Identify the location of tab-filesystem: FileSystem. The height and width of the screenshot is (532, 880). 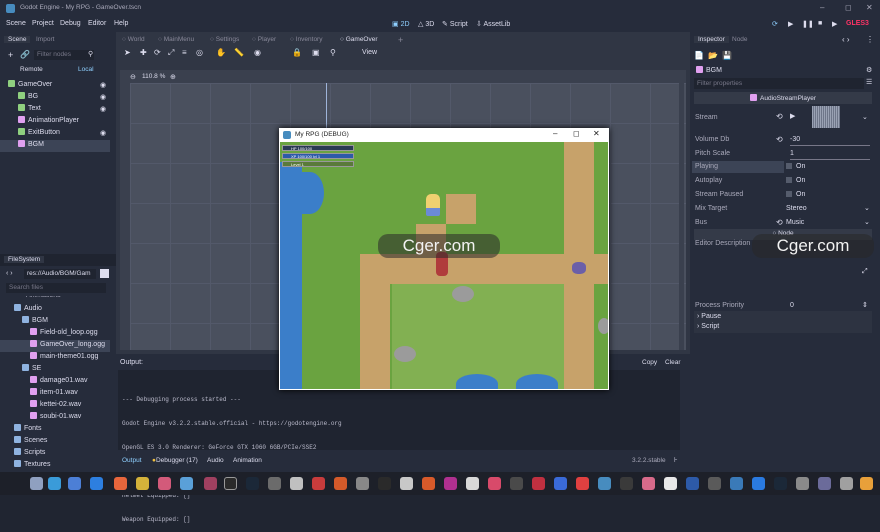
(24, 259).